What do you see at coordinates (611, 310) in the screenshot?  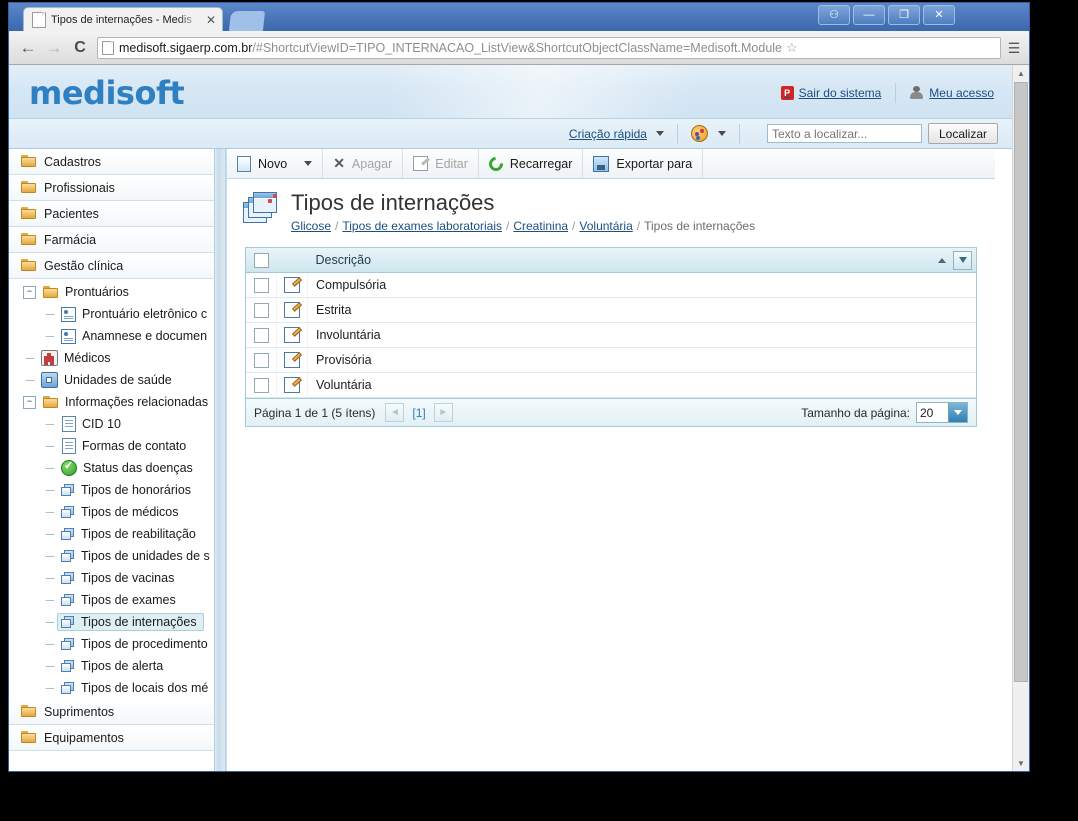 I see `table-row: Estrita` at bounding box center [611, 310].